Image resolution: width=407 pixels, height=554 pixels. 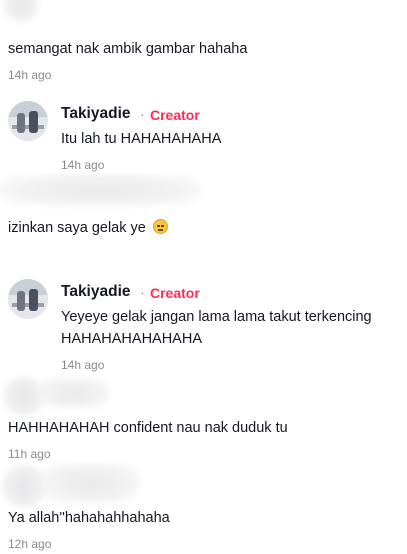 What do you see at coordinates (89, 518) in the screenshot?
I see `comment-text: Ya allah''hahahahhahaha` at bounding box center [89, 518].